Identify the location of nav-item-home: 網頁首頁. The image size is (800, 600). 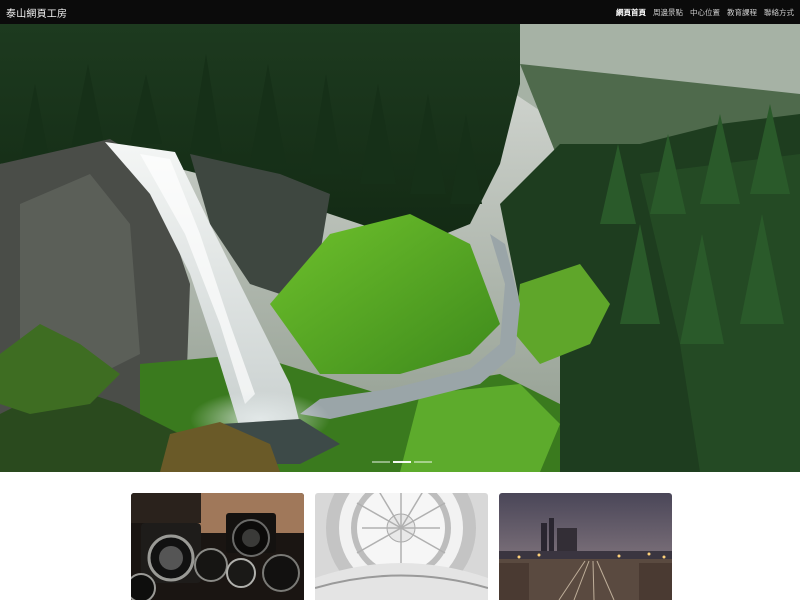
(631, 12).